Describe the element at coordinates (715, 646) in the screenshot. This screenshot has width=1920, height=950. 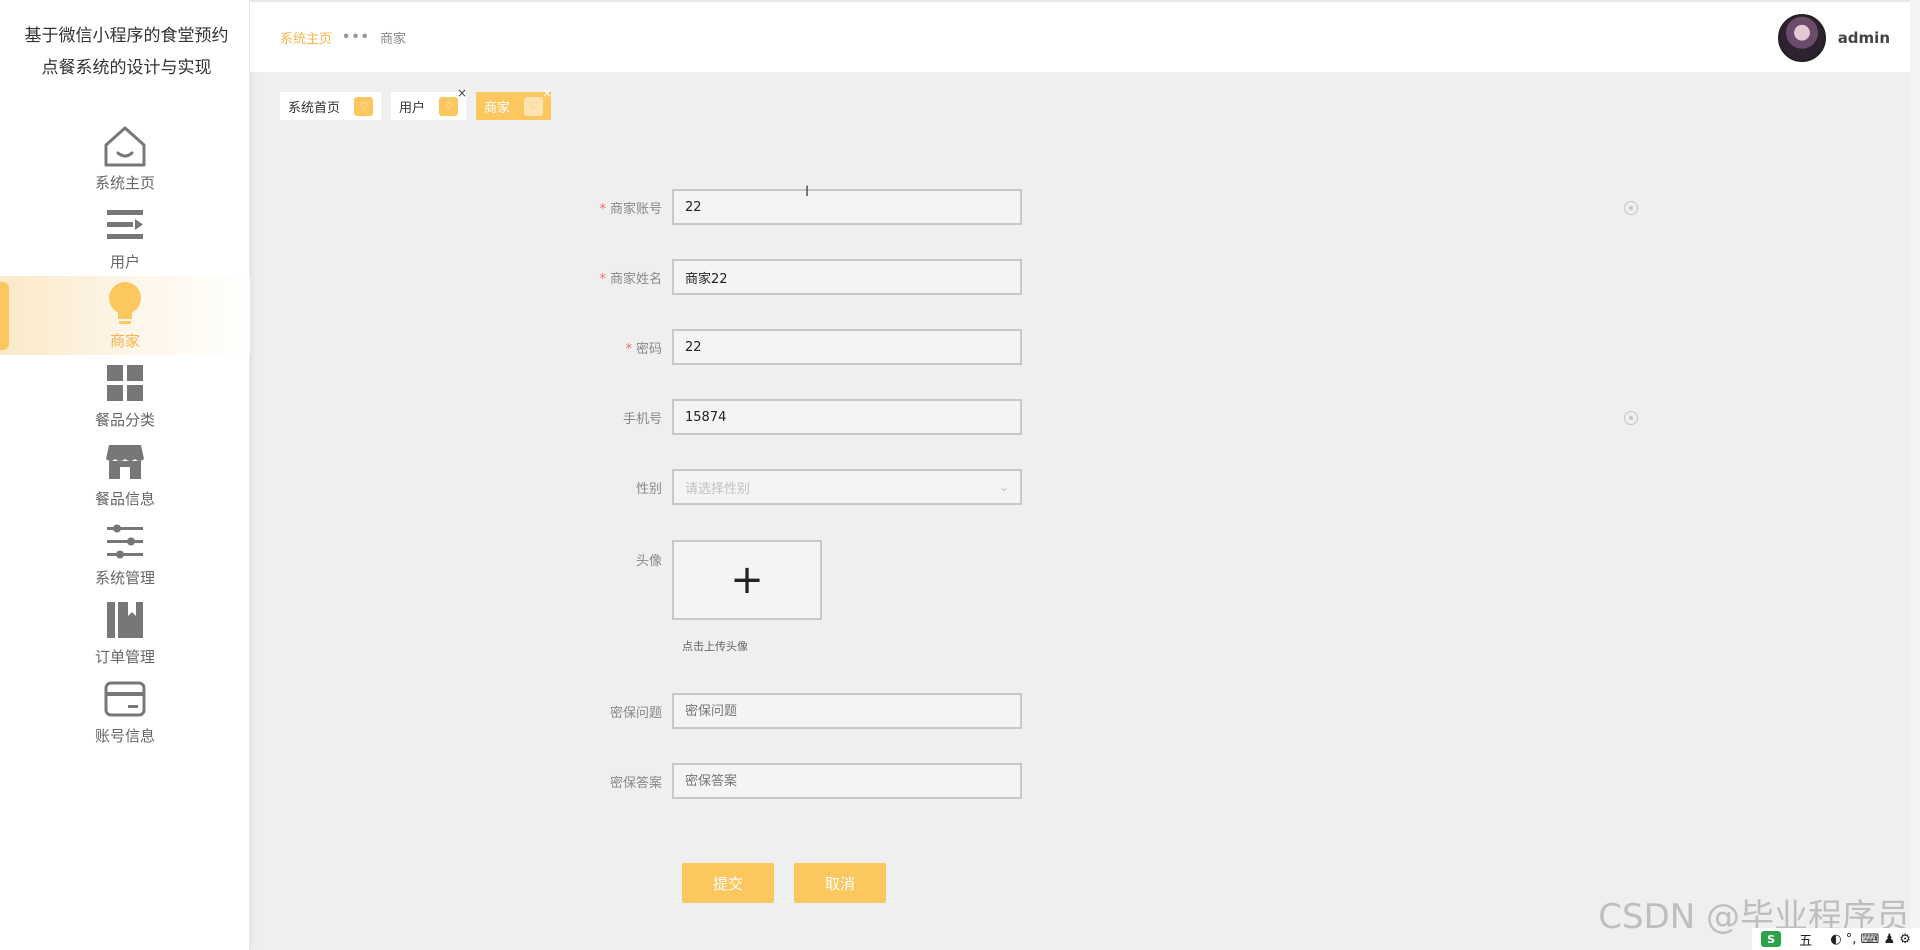
I see `upload-hint: 点击上传头像` at that location.